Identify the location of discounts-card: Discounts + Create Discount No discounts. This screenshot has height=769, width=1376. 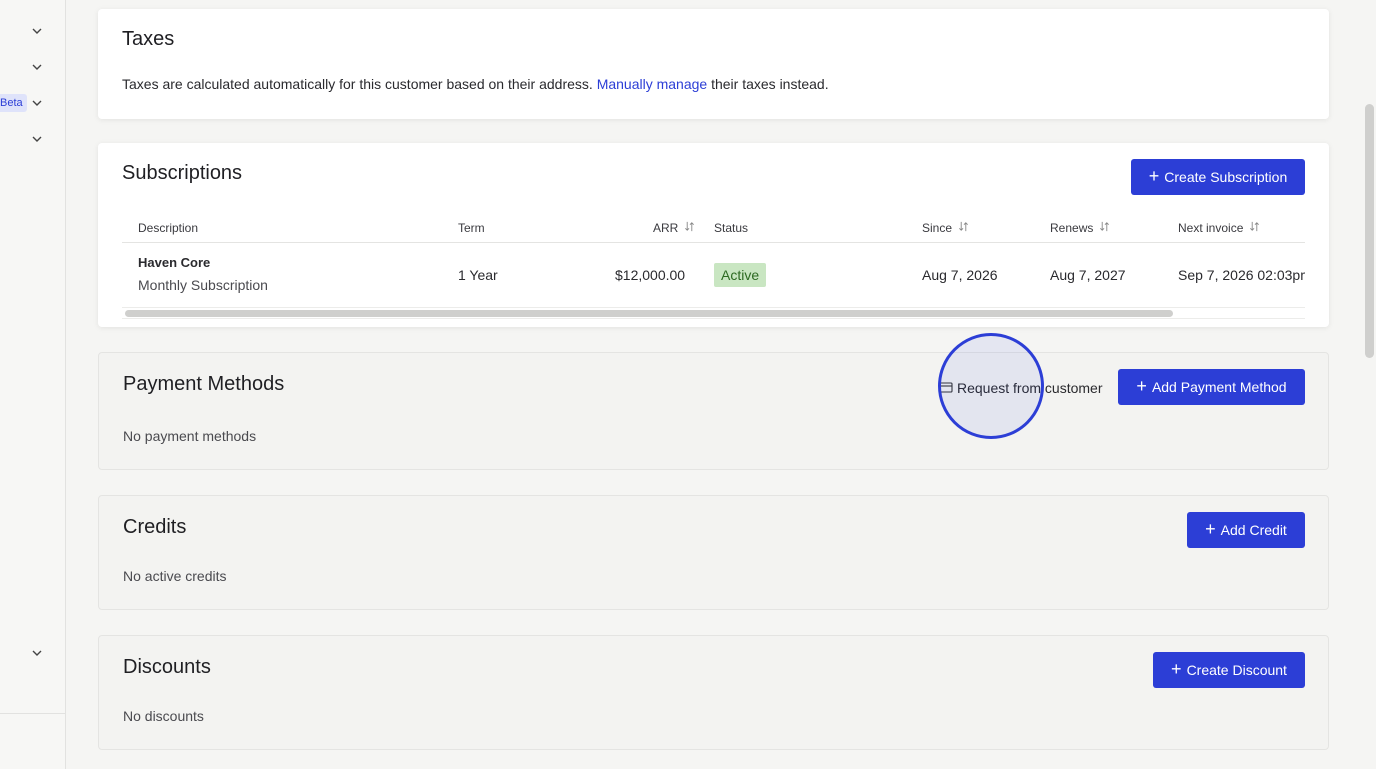
(713, 692).